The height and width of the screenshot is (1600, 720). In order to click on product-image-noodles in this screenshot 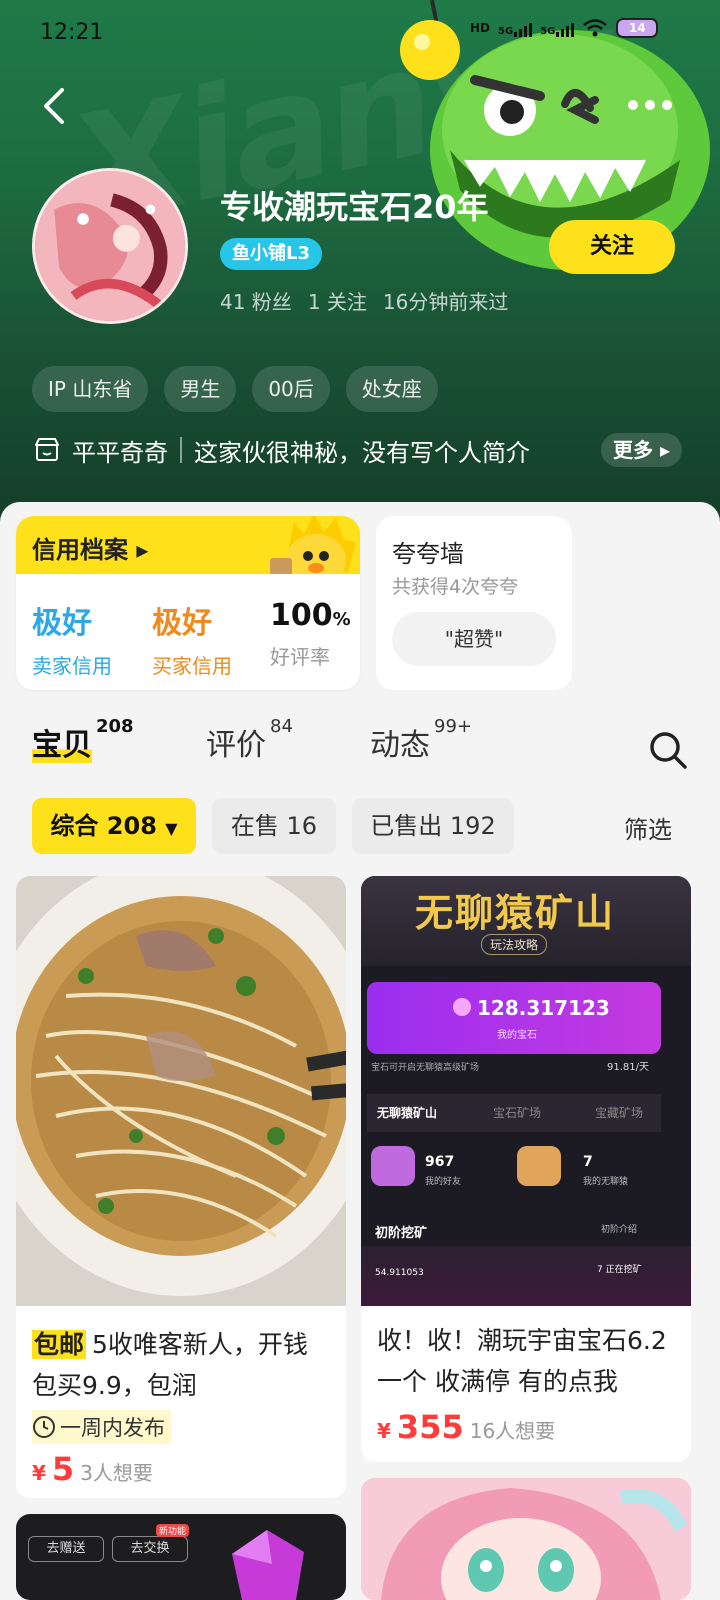, I will do `click(181, 1091)`.